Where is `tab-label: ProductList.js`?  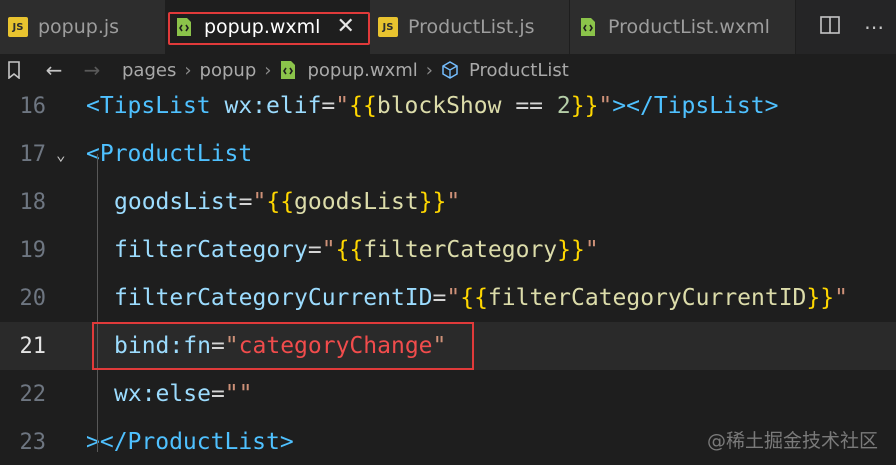 tab-label: ProductList.js is located at coordinates (471, 27).